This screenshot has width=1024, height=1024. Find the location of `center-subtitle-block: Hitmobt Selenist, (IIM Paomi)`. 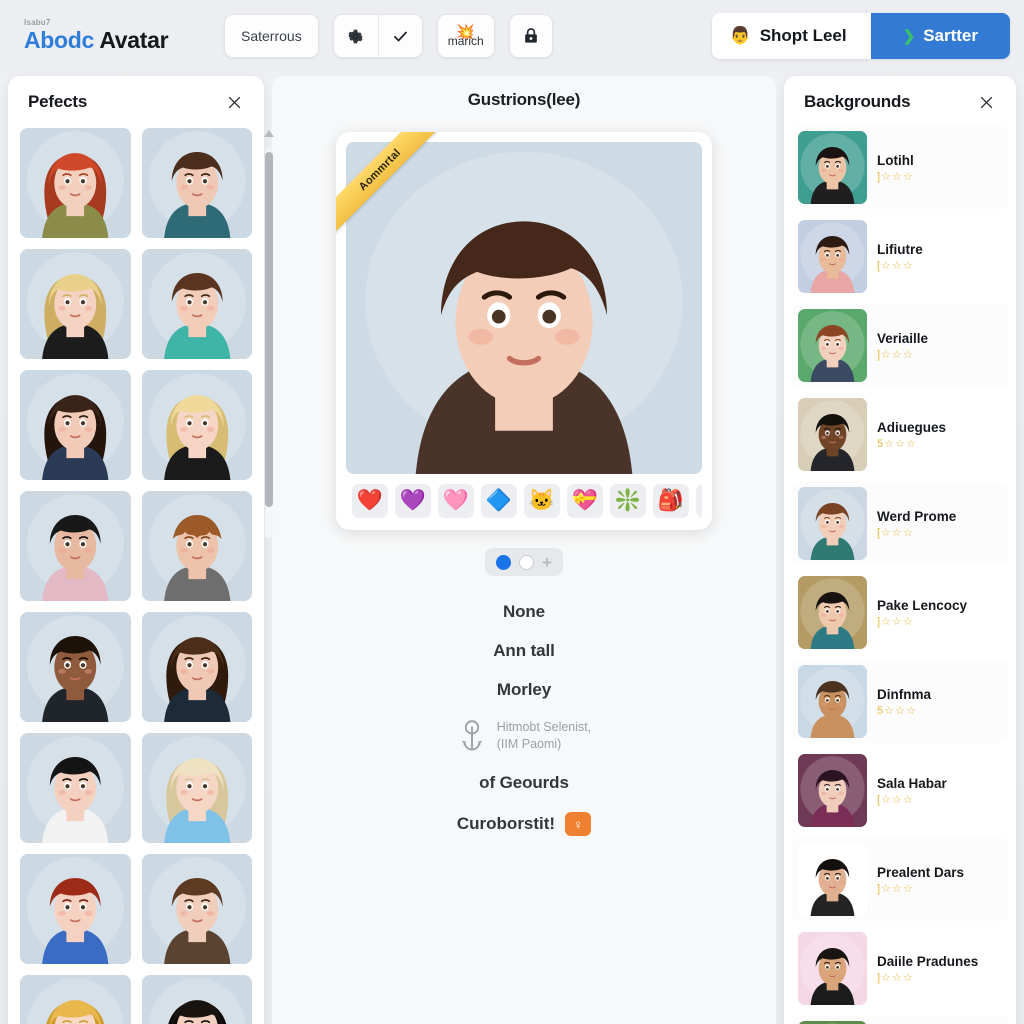

center-subtitle-block: Hitmobt Selenist, (IIM Paomi) is located at coordinates (524, 736).